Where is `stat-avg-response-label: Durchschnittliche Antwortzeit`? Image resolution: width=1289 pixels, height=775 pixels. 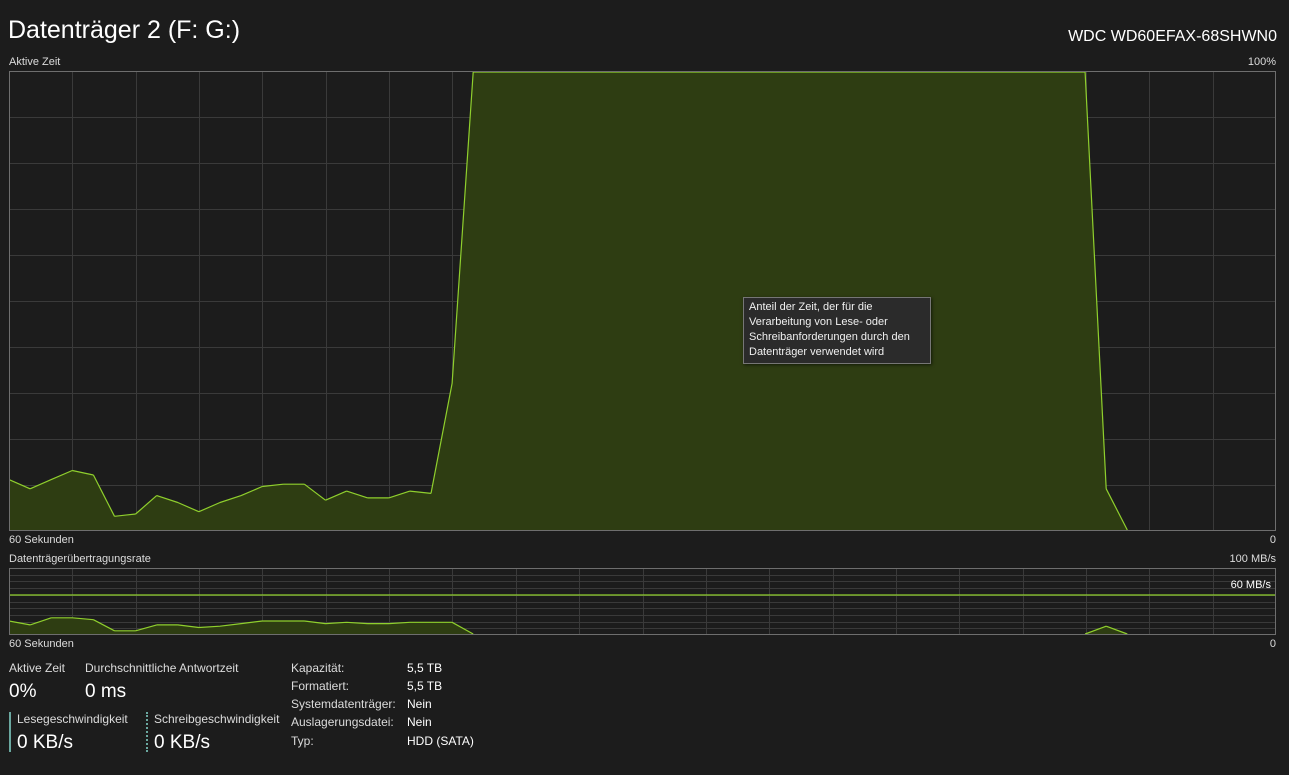
stat-avg-response-label: Durchschnittliche Antwortzeit is located at coordinates (162, 668).